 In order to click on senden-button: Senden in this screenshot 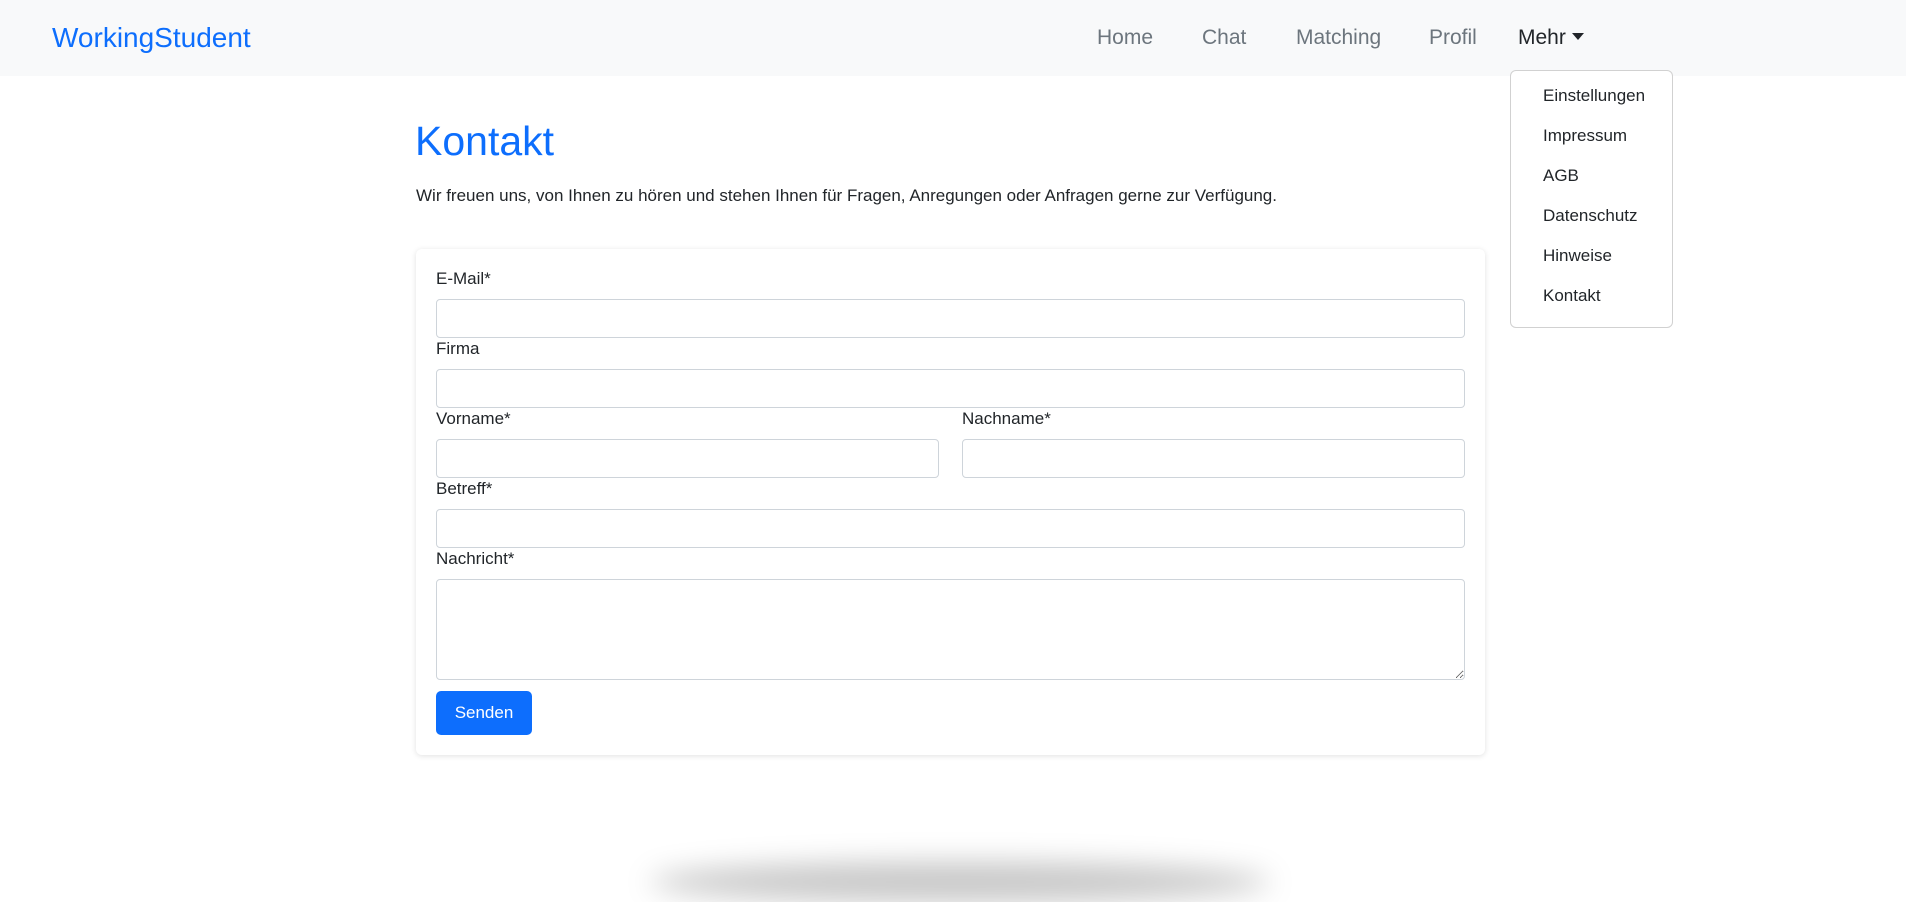, I will do `click(484, 713)`.